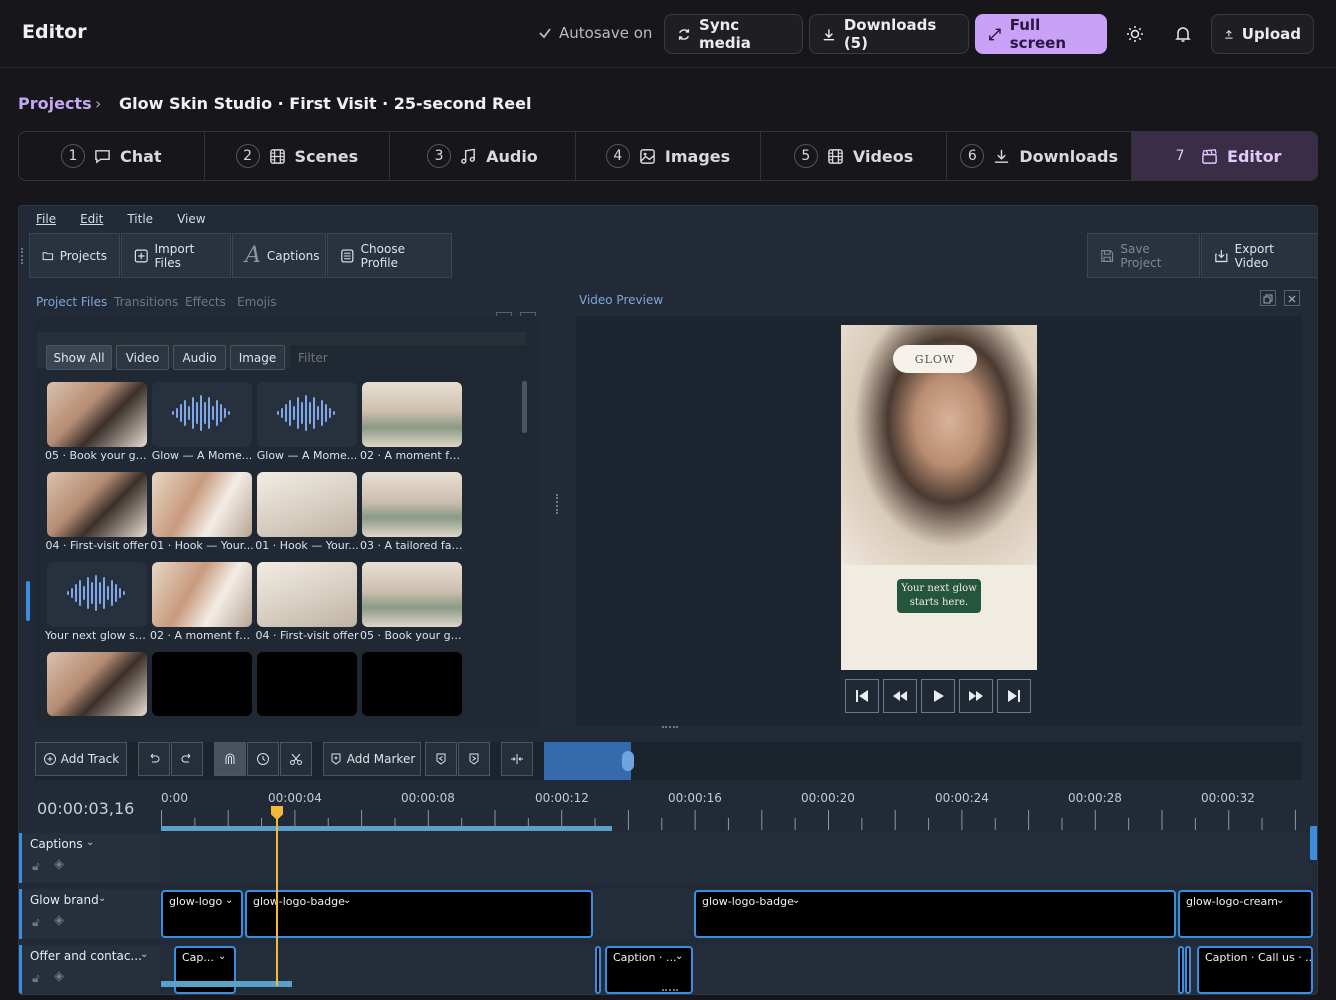 The height and width of the screenshot is (1000, 1336). Describe the element at coordinates (257, 357) in the screenshot. I see `filter-image-button: Image` at that location.